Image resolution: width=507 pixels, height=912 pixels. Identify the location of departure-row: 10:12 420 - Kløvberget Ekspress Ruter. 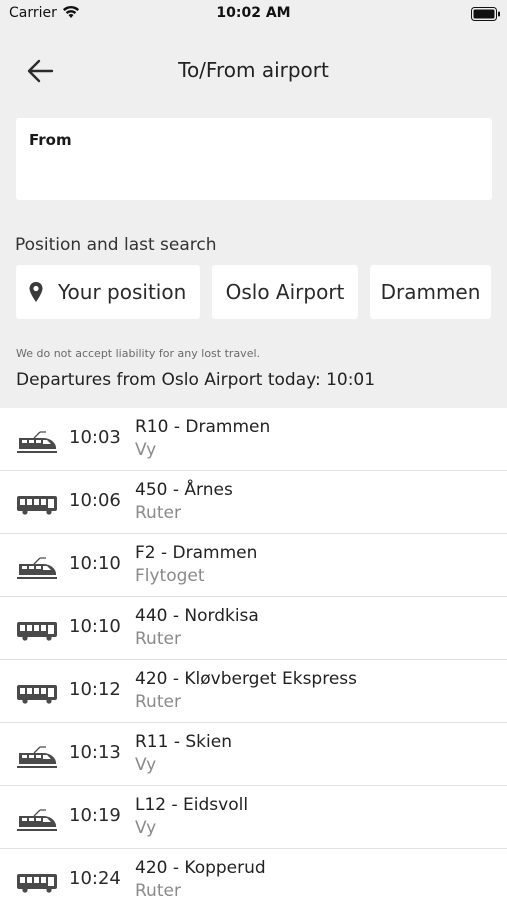
(253, 691).